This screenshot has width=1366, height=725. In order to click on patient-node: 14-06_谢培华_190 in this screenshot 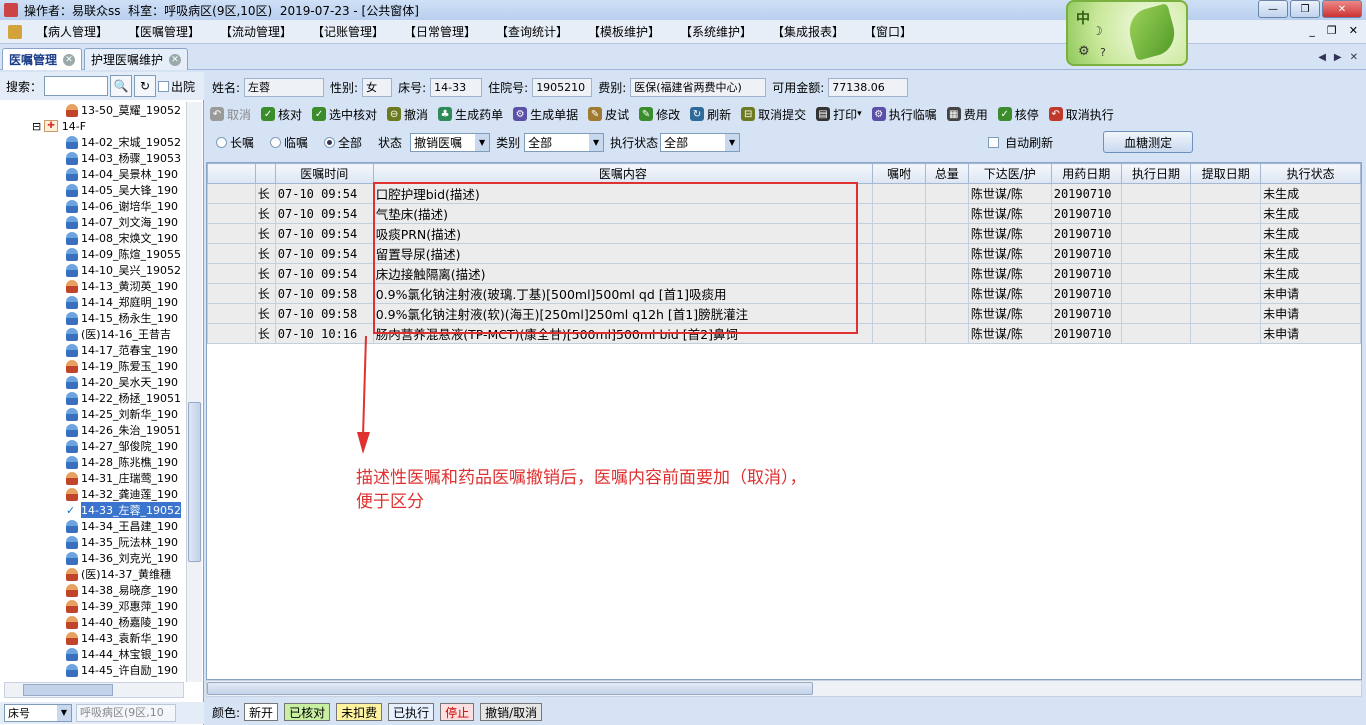, I will do `click(122, 206)`.